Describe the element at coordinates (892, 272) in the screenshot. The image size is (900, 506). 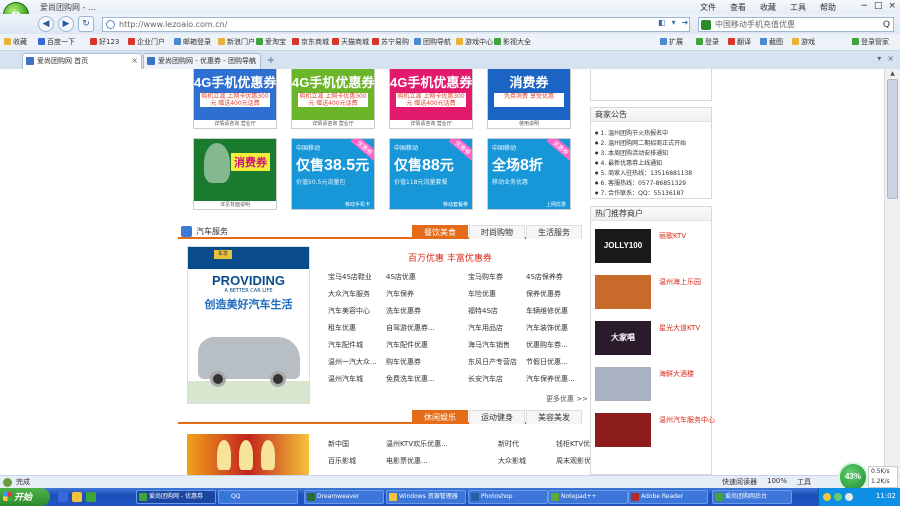
I see `vertical-scrollbar: ▲ ▼` at that location.